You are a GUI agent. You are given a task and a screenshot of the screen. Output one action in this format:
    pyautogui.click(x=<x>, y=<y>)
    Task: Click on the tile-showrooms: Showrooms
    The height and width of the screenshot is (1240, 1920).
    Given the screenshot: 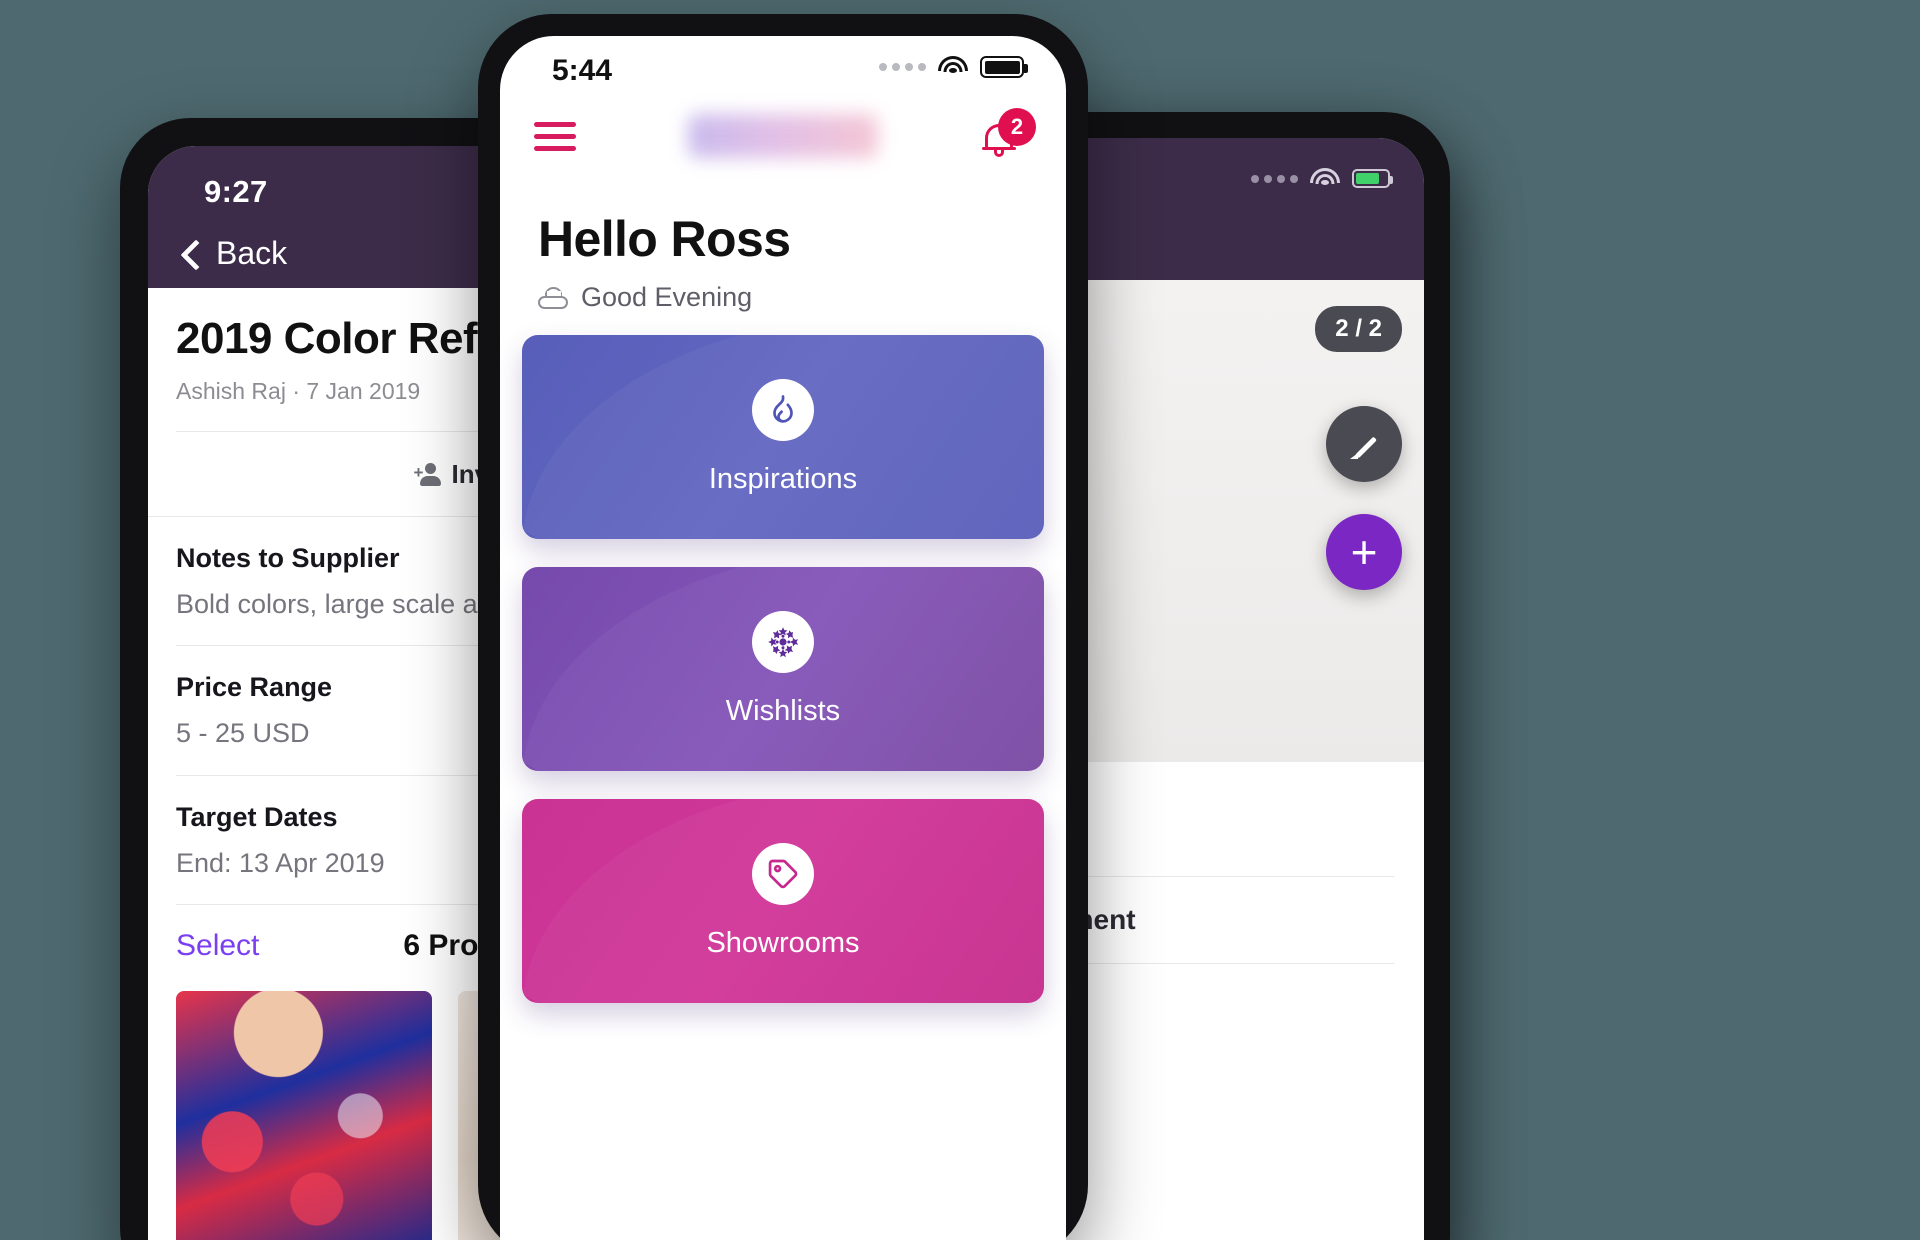 What is the action you would take?
    pyautogui.click(x=783, y=901)
    